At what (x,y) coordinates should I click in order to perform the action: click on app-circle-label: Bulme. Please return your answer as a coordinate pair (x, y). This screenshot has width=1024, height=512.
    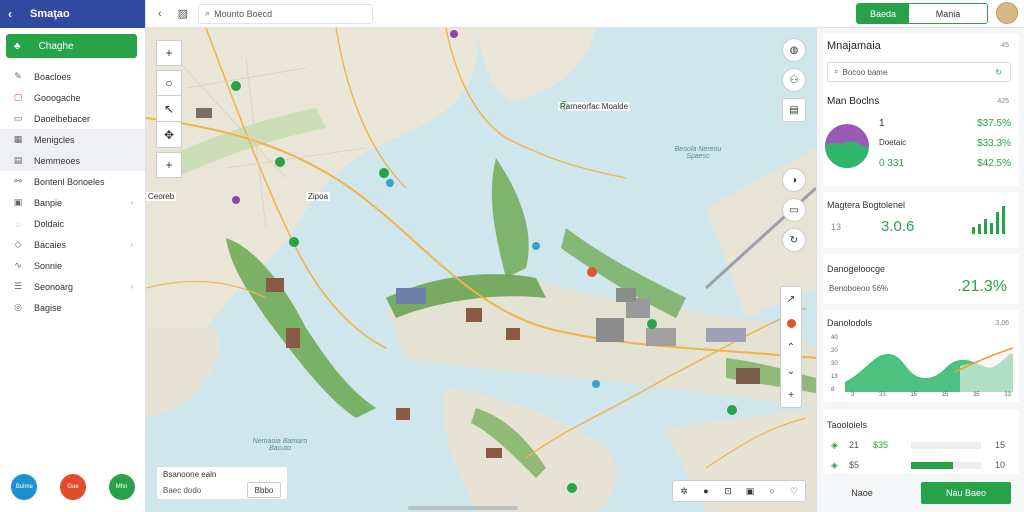
    Looking at the image, I should click on (24, 487).